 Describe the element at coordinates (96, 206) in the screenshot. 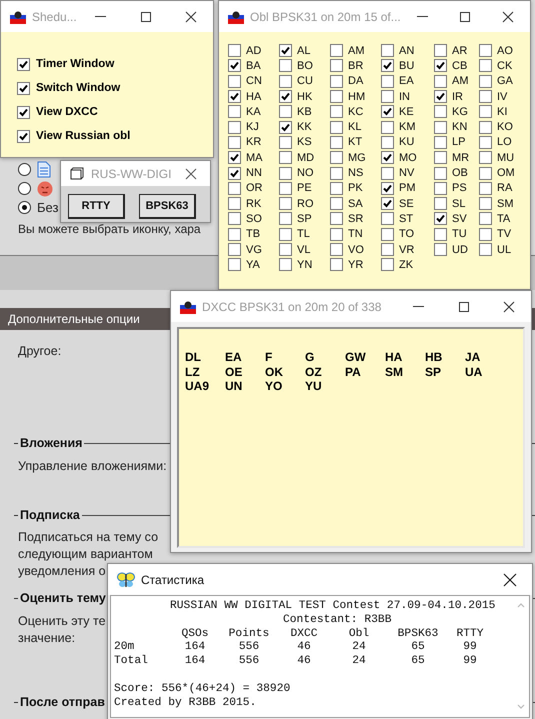

I see `mode-button: RTTY` at that location.